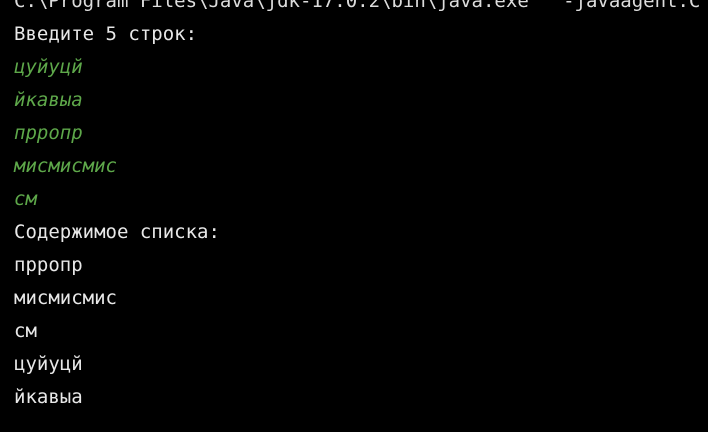 The height and width of the screenshot is (432, 708). I want to click on user-input-line: мисмисмис, so click(65, 166).